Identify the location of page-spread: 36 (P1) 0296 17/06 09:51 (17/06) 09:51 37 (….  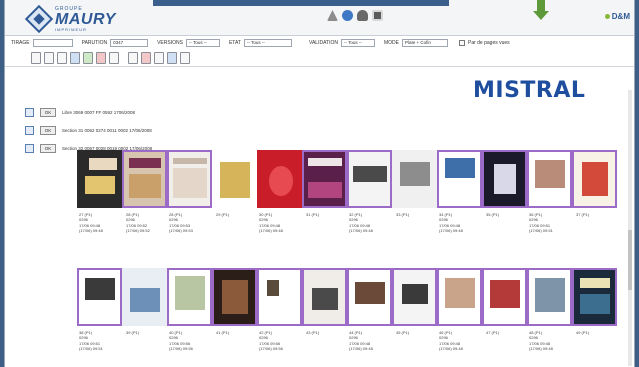
(572, 199).